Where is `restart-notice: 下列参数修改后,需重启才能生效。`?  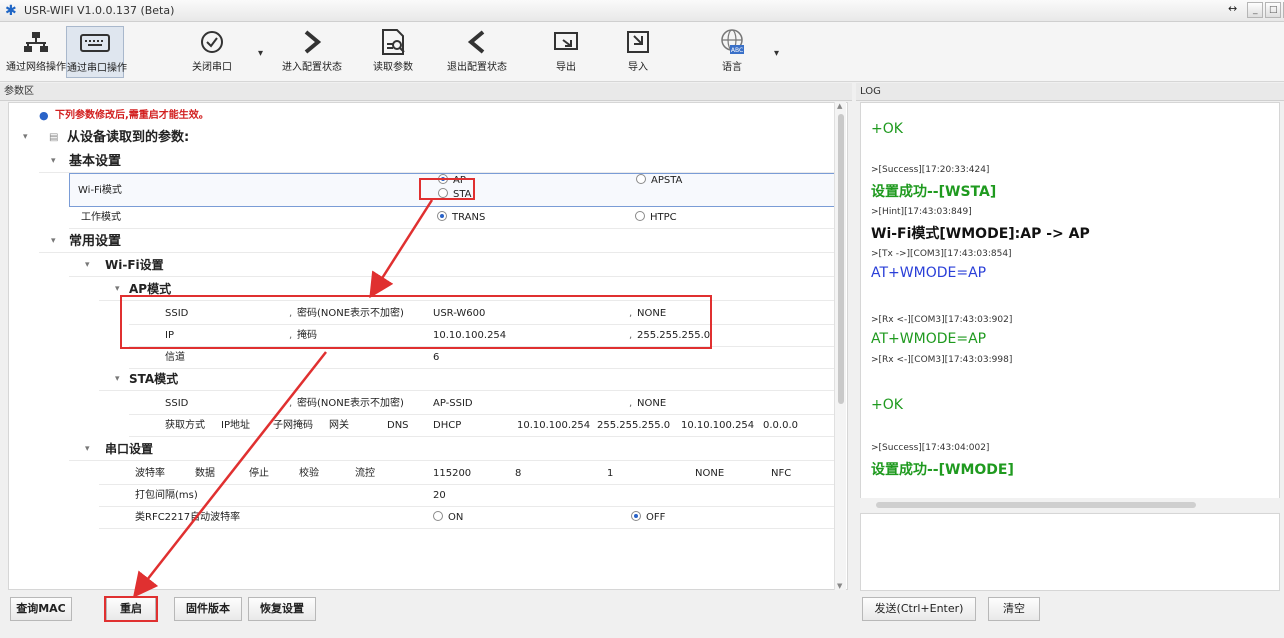 restart-notice: 下列参数修改后,需重启才能生效。 is located at coordinates (132, 115).